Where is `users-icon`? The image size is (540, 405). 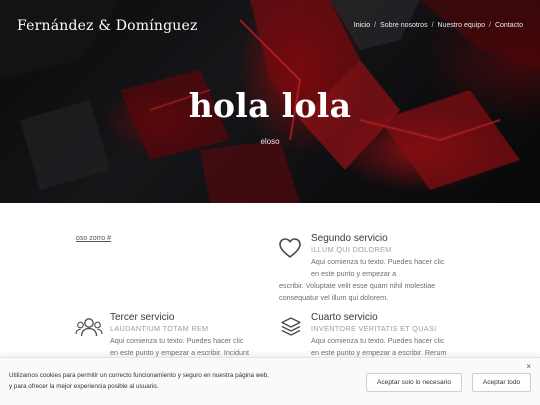 users-icon is located at coordinates (89, 327).